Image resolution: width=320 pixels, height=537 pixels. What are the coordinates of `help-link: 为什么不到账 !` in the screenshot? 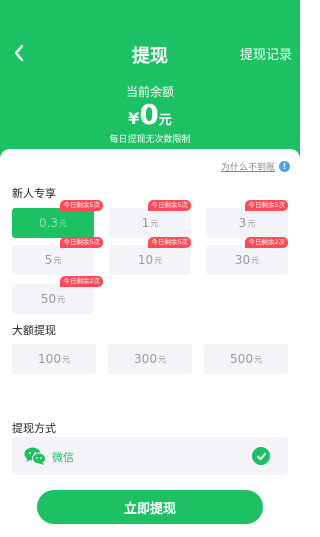 It's located at (255, 166).